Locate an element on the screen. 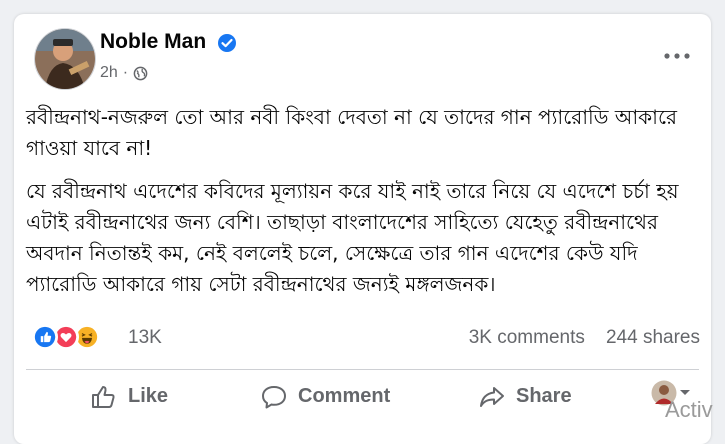 This screenshot has height=444, width=725. like-button: Like is located at coordinates (129, 396).